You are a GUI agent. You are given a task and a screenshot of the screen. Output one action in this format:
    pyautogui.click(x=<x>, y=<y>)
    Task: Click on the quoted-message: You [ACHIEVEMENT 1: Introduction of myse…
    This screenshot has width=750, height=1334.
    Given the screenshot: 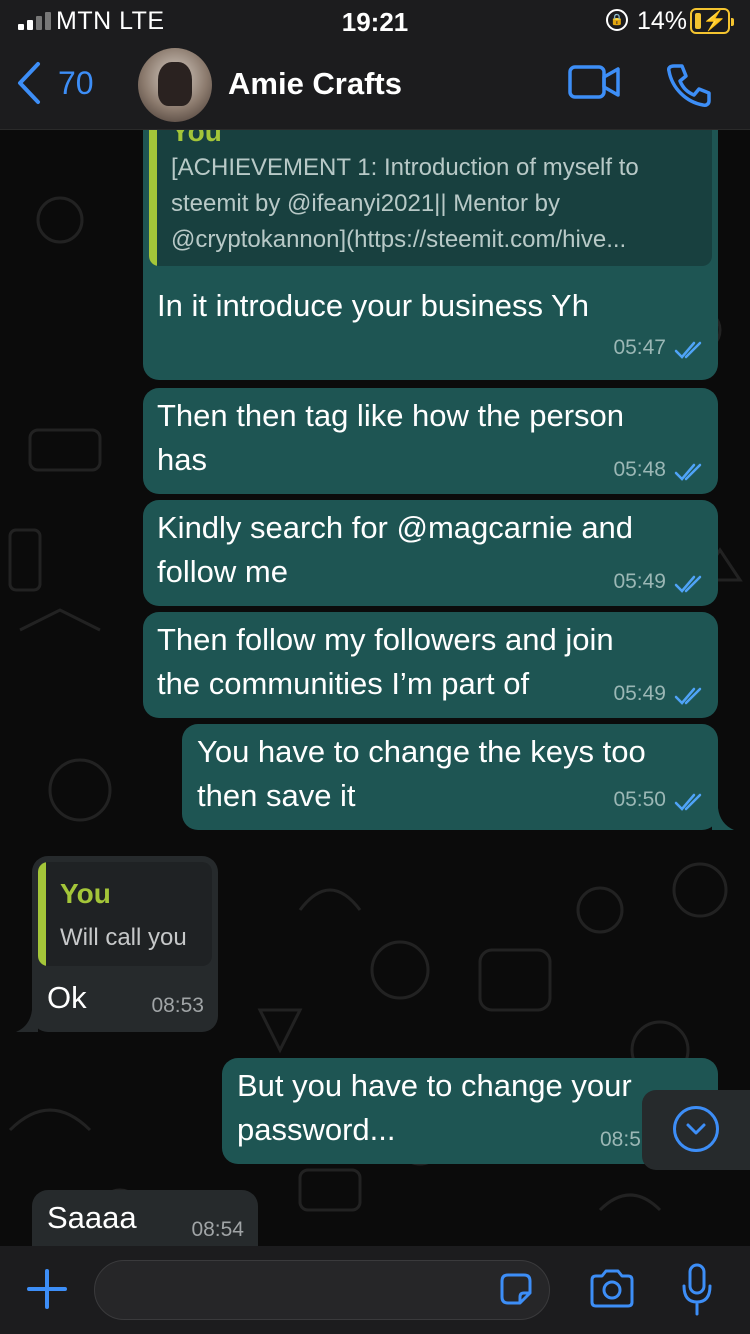 What is the action you would take?
    pyautogui.click(x=430, y=198)
    